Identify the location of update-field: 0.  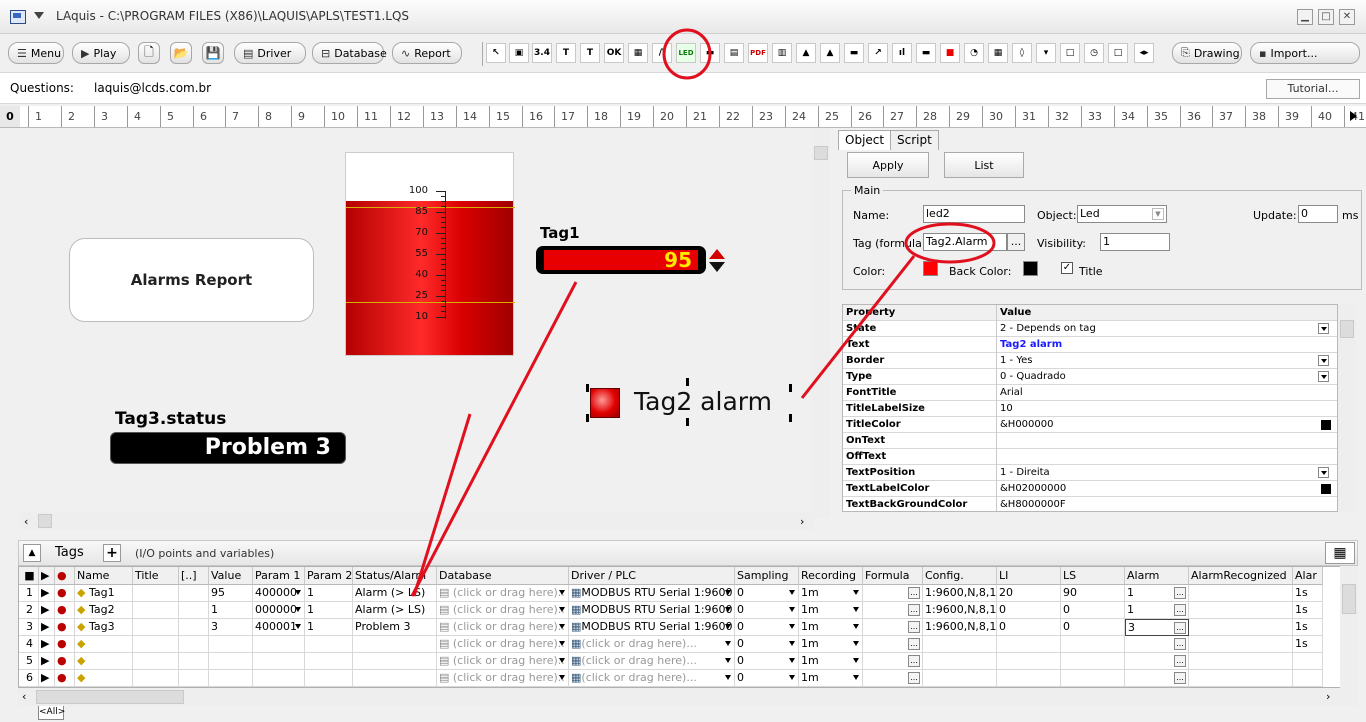
(1318, 214).